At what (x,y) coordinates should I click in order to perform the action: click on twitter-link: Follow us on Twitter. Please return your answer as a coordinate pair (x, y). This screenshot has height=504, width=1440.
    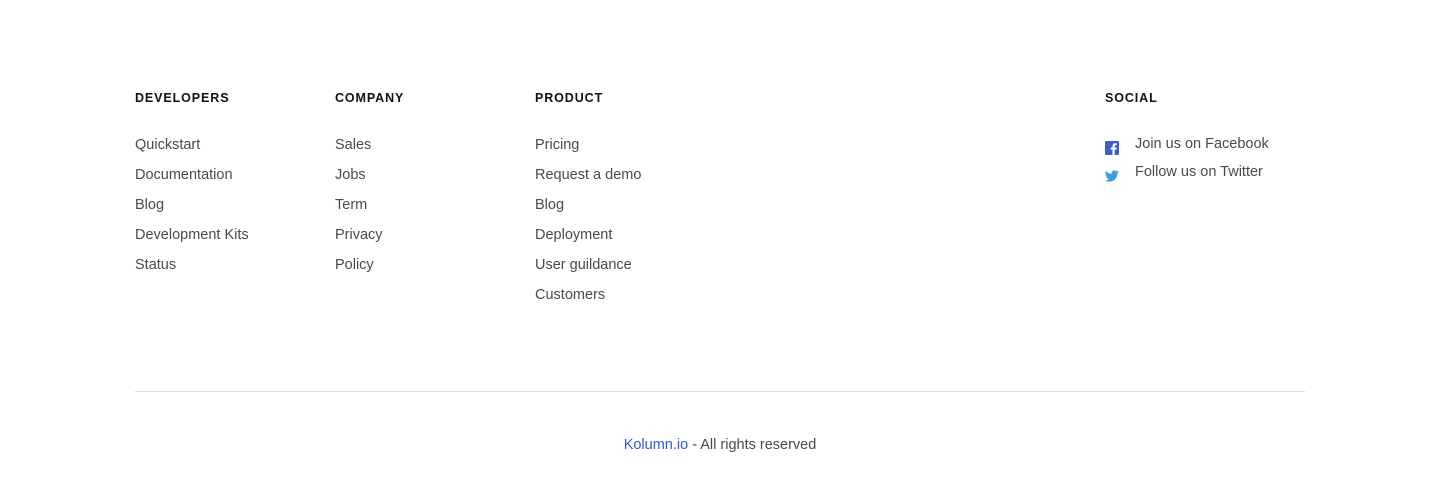
    Looking at the image, I should click on (1186, 172).